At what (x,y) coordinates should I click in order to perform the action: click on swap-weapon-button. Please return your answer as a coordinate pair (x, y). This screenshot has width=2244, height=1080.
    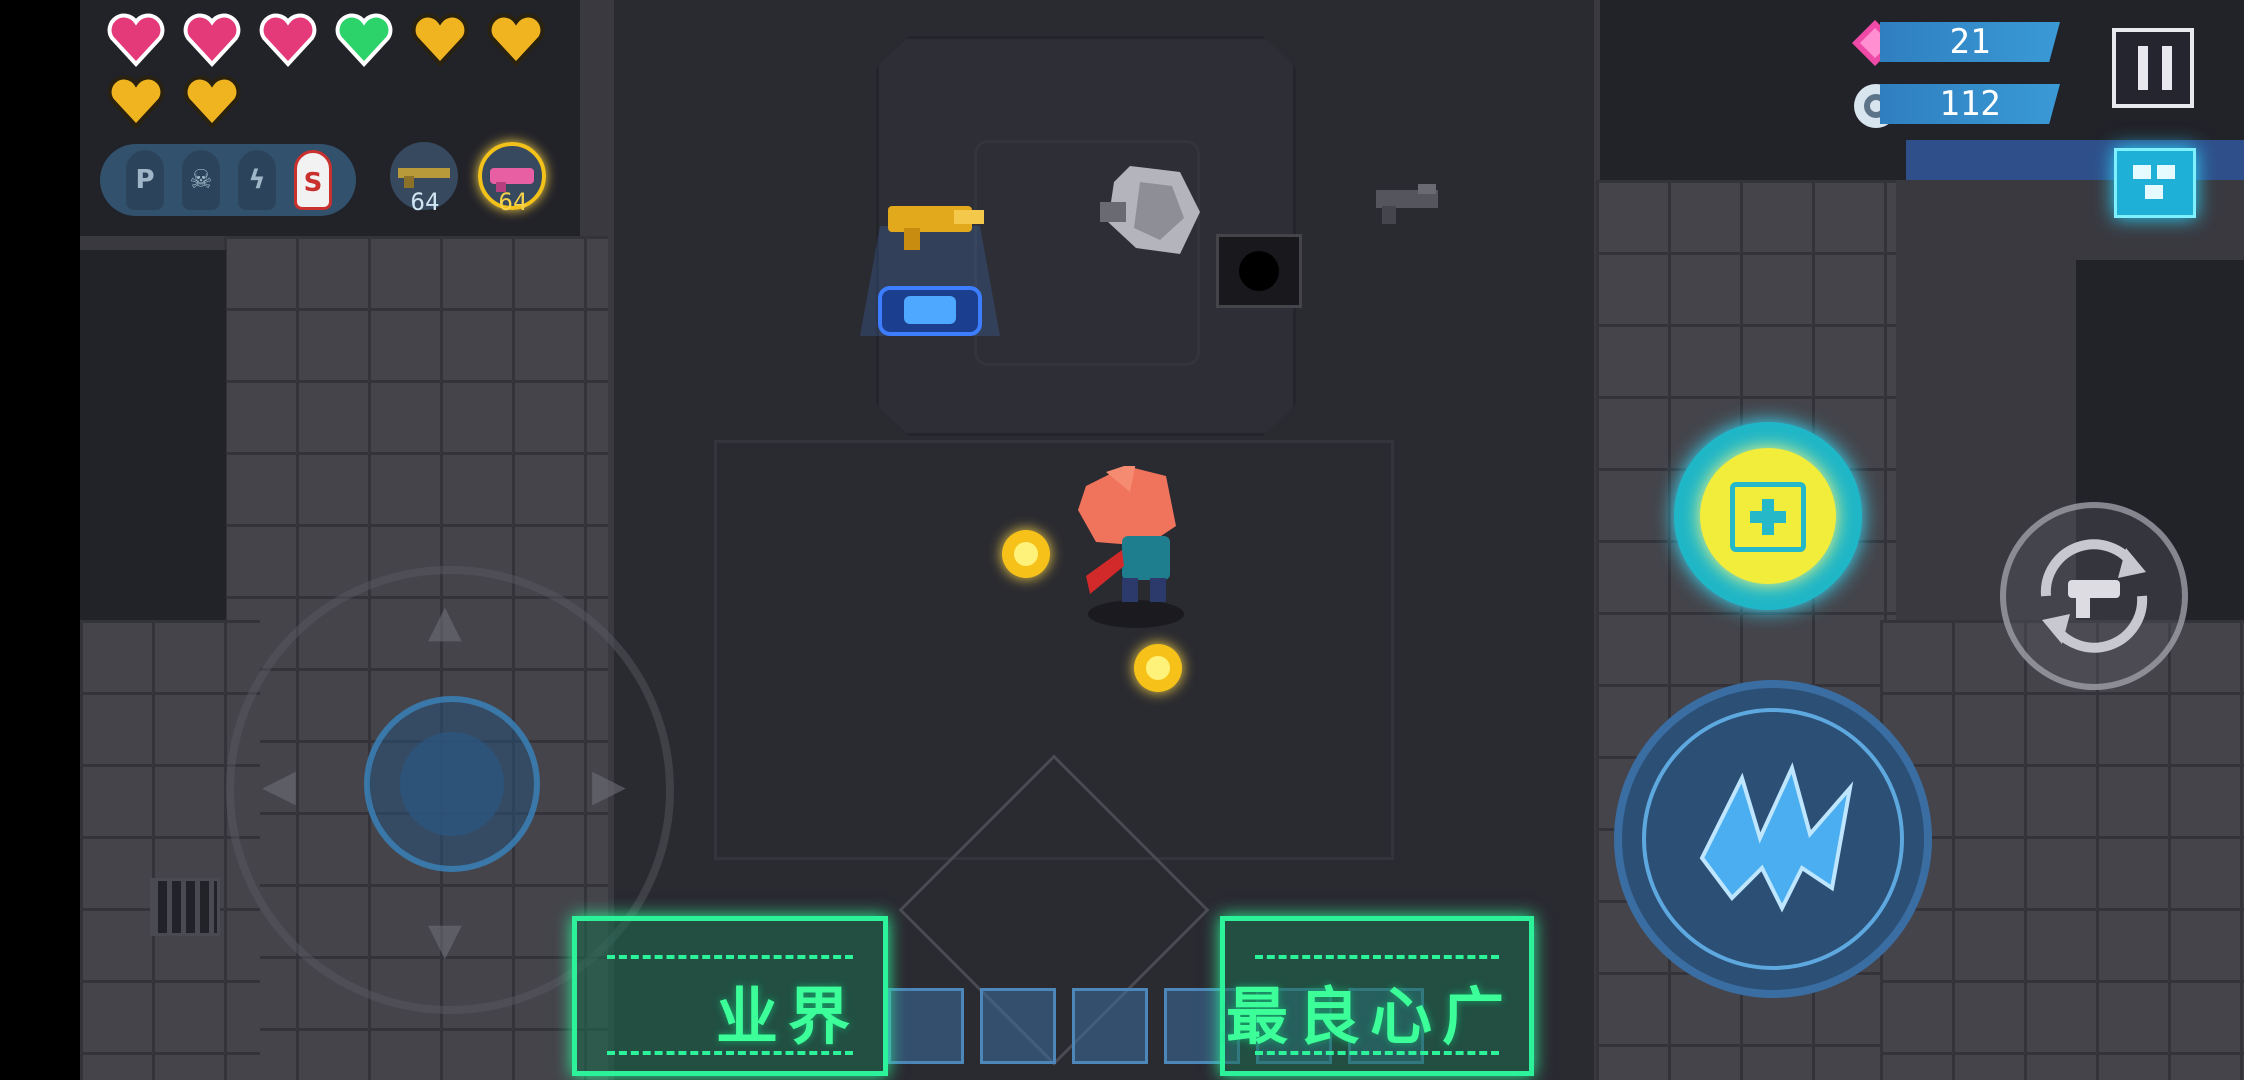
    Looking at the image, I should click on (2094, 596).